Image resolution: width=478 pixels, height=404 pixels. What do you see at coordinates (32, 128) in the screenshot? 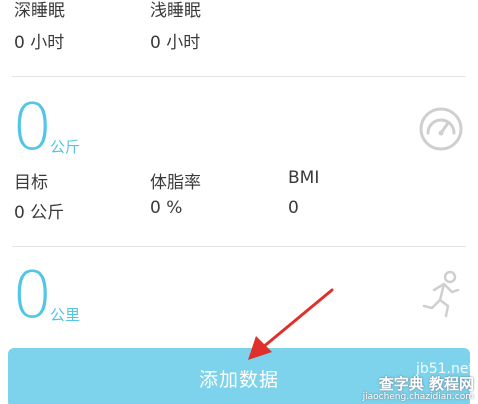
I see `weight-value: 0` at bounding box center [32, 128].